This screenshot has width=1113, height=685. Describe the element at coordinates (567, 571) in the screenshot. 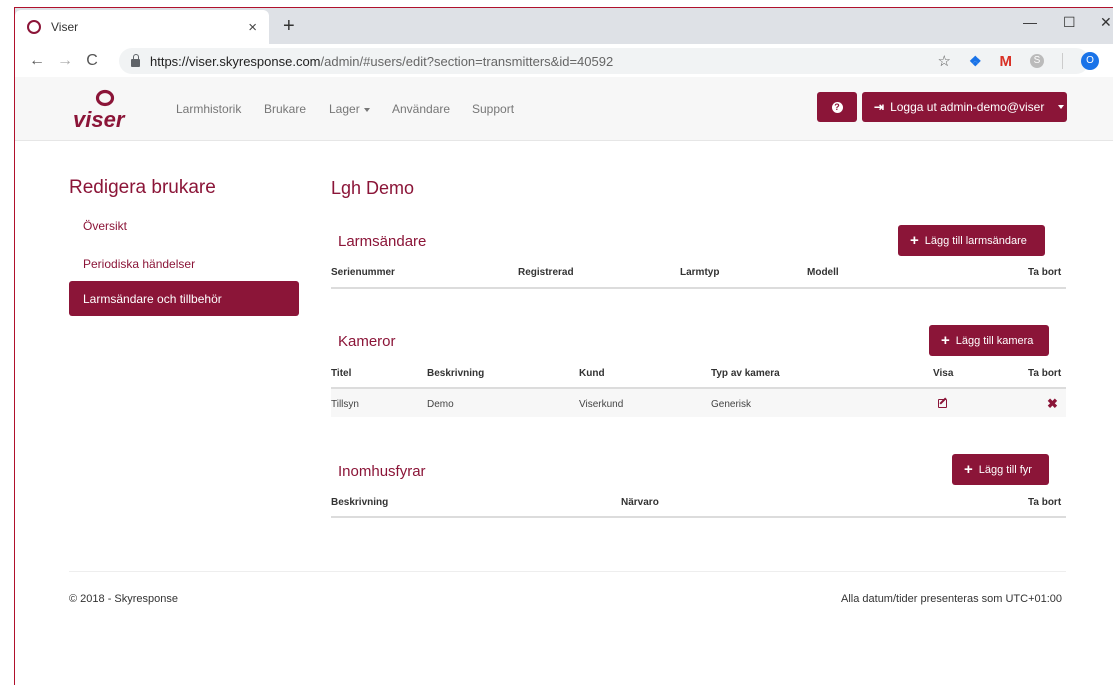

I see `footer-divider` at that location.